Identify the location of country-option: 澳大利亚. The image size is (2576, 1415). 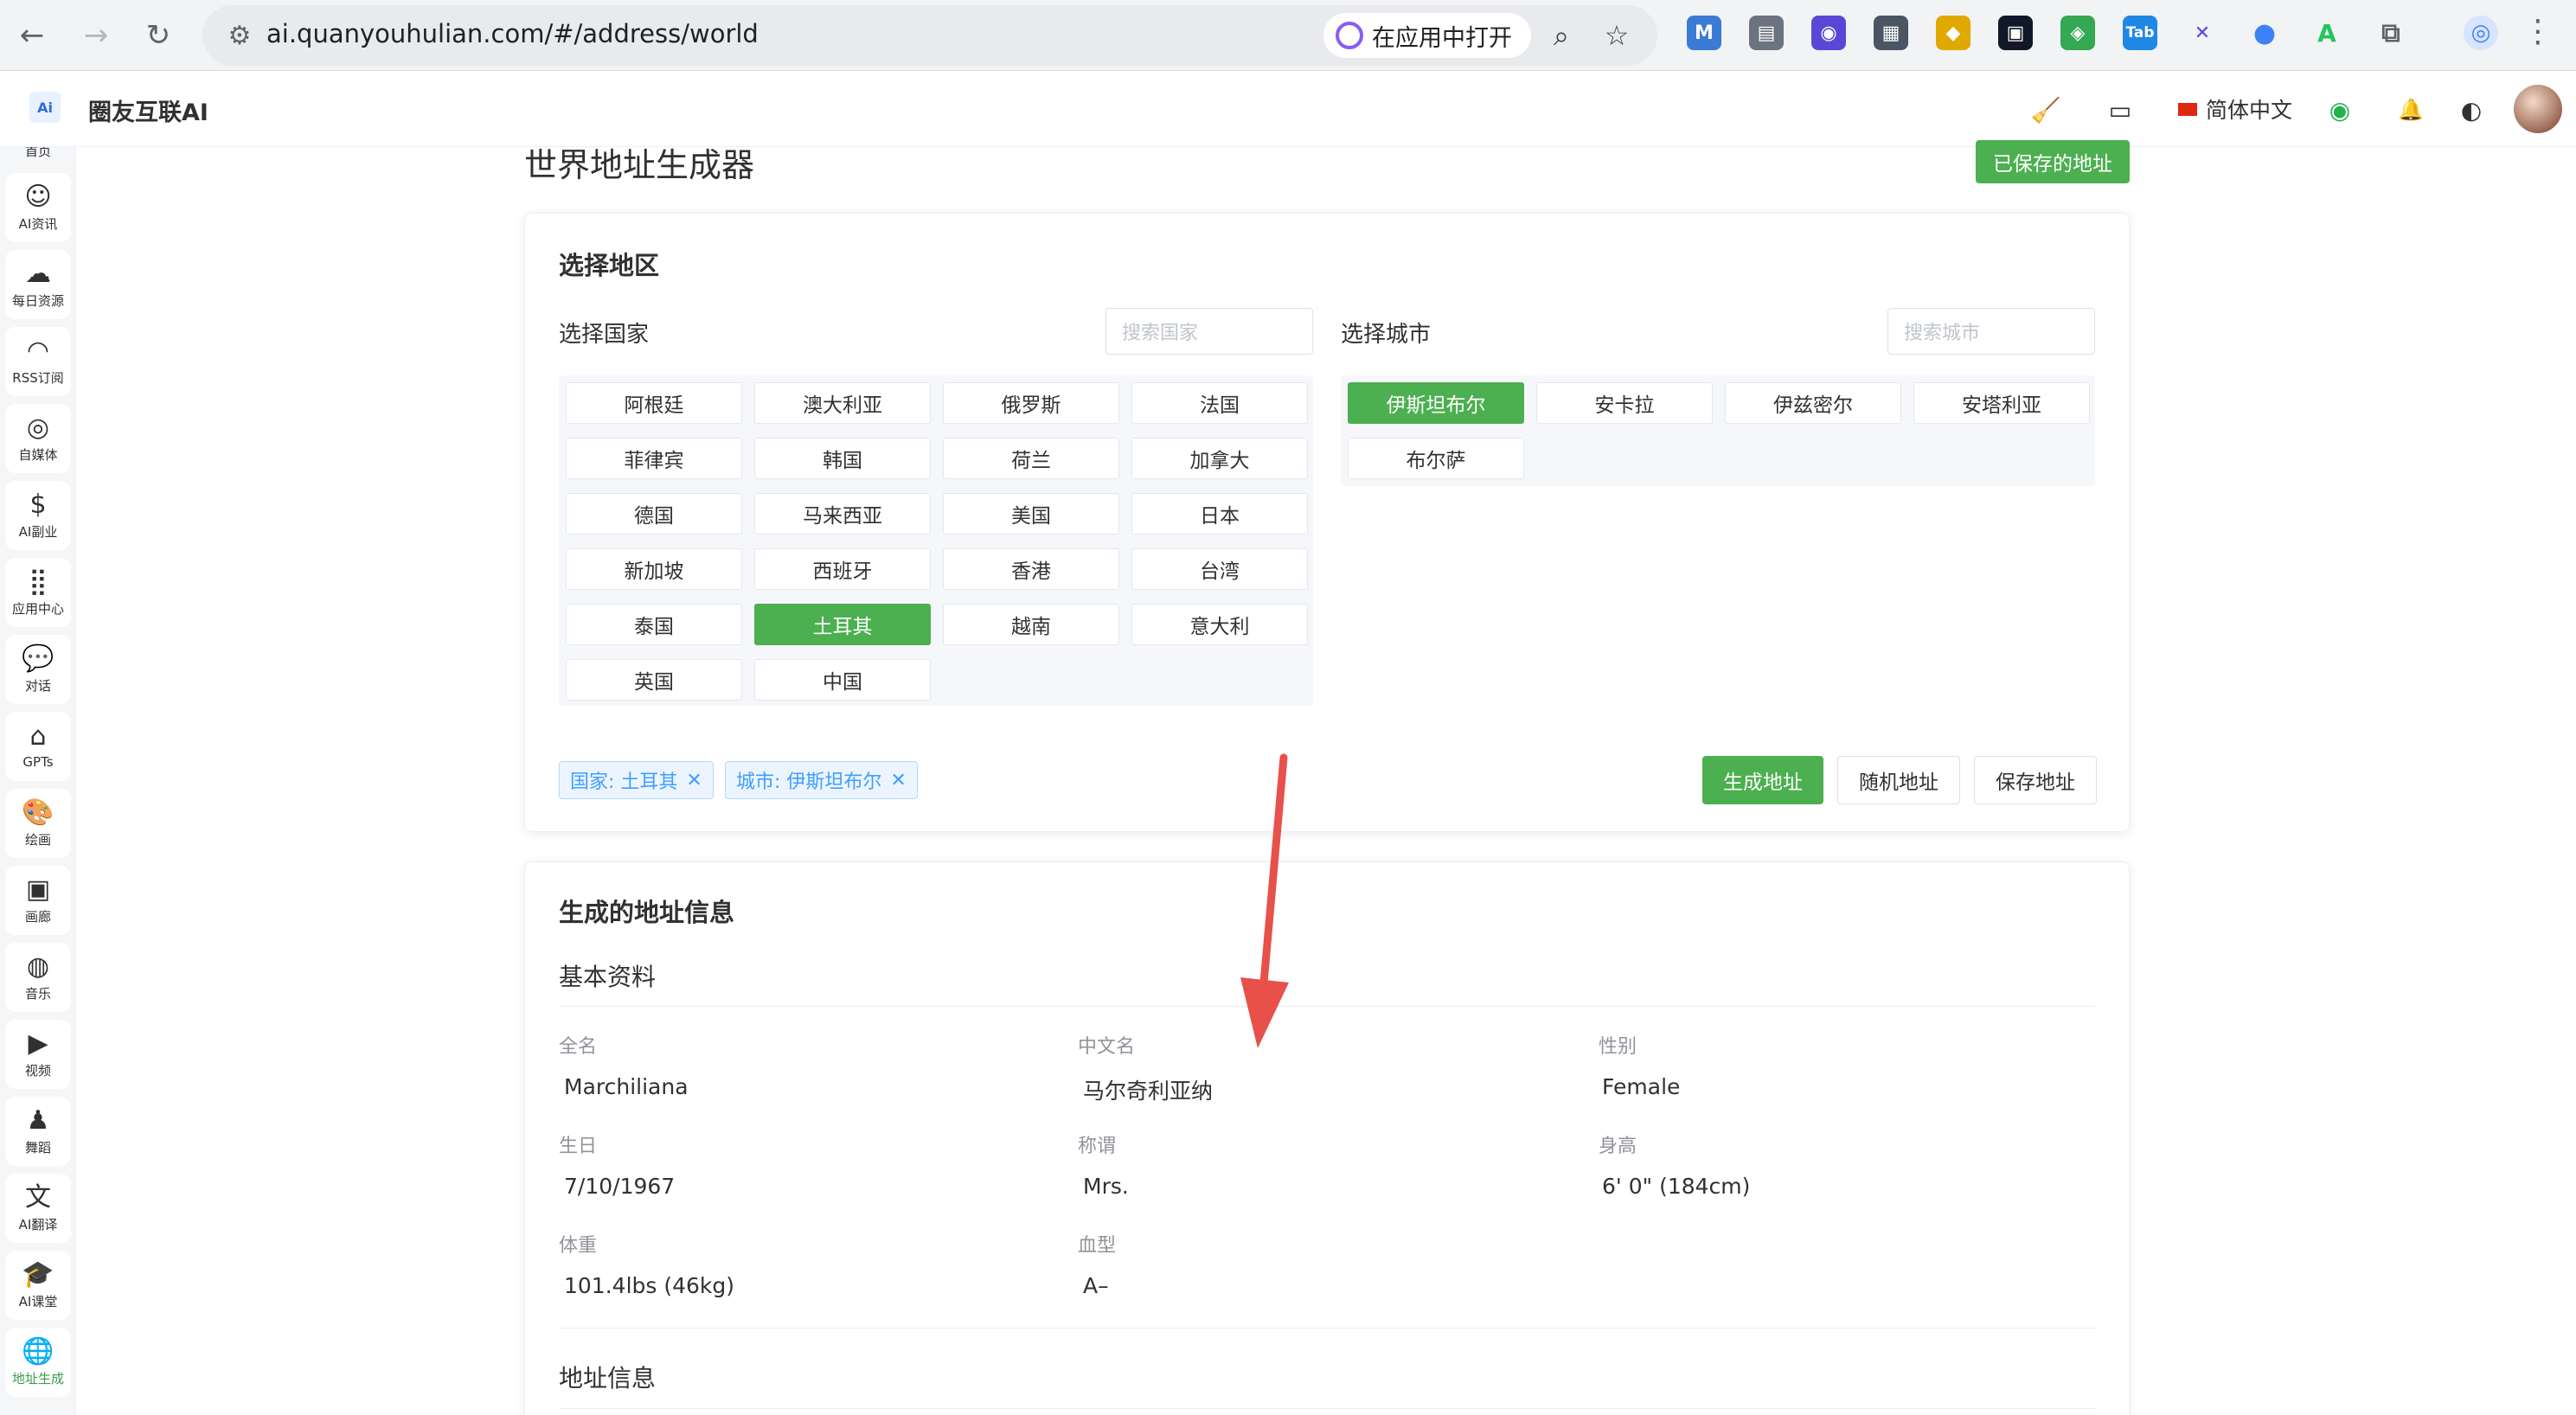
(842, 403).